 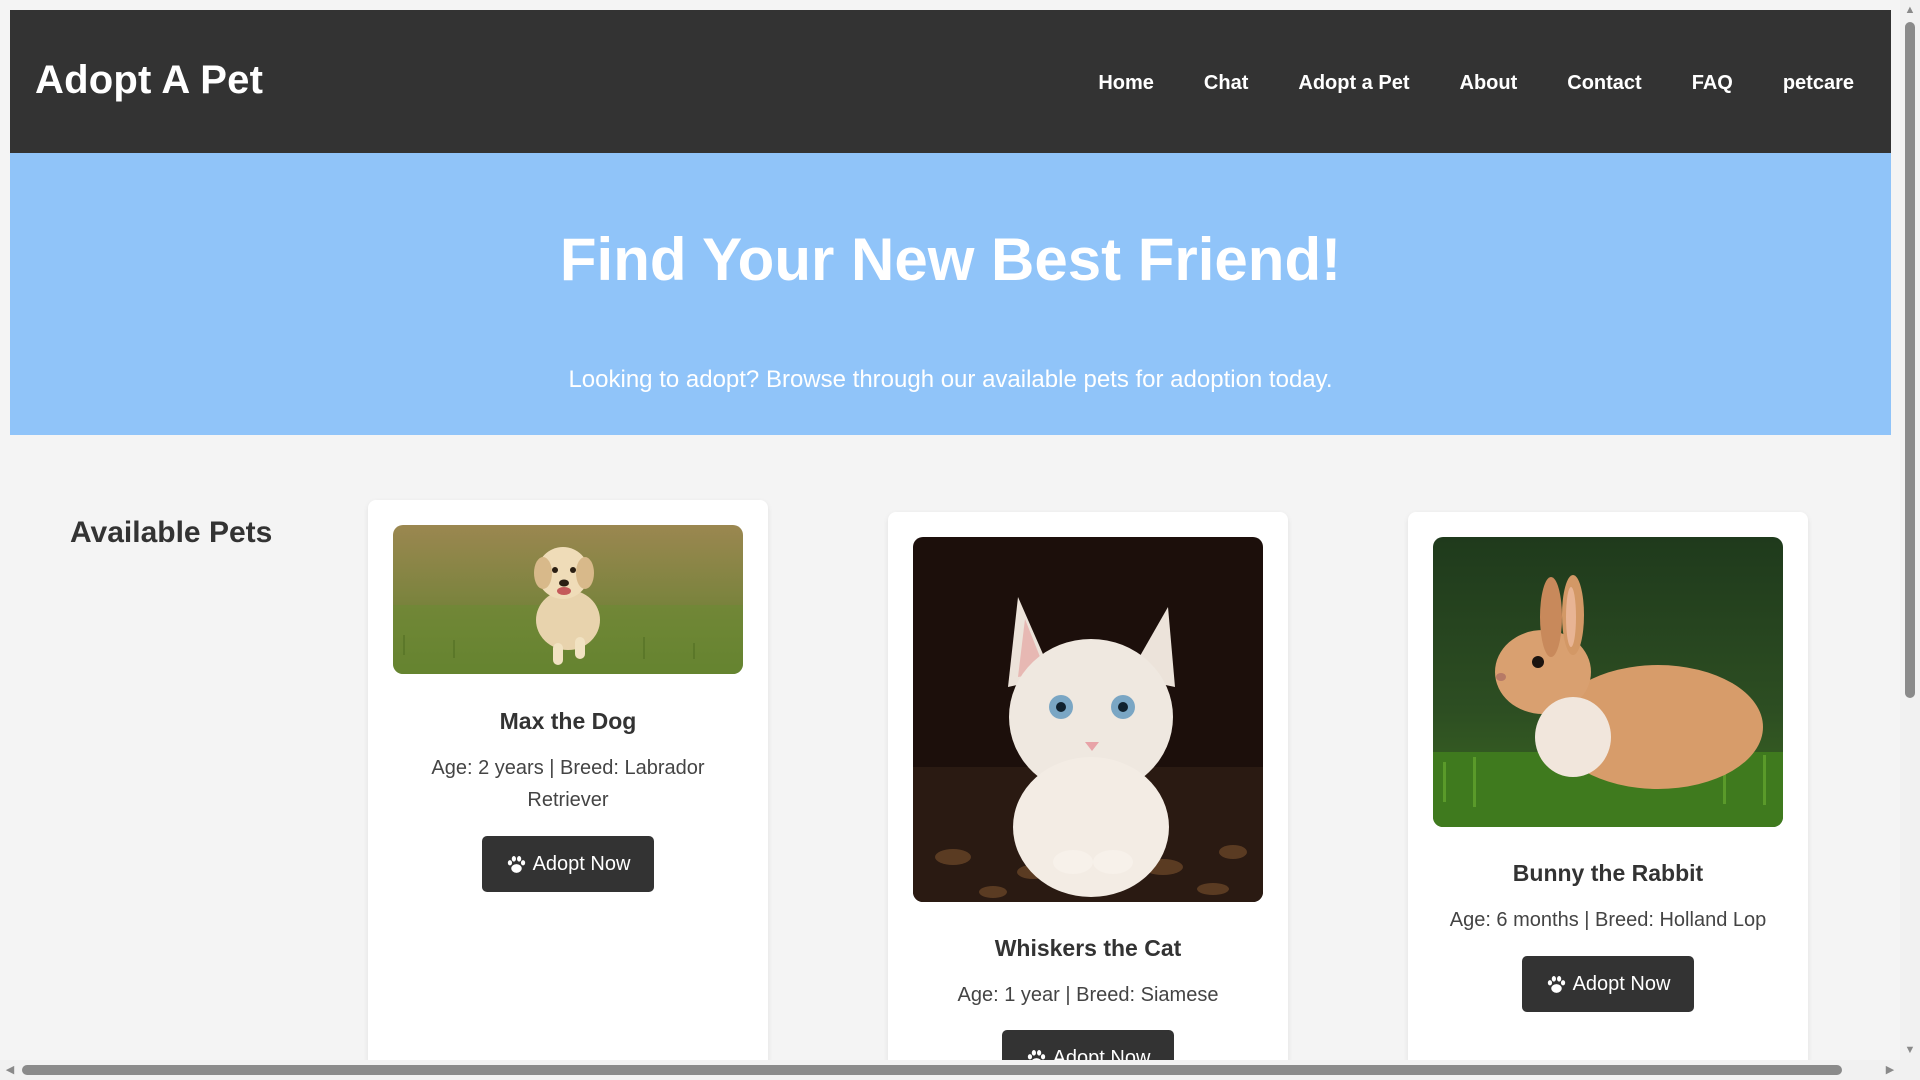 What do you see at coordinates (1712, 83) in the screenshot?
I see `nav-faq-link: FAQ` at bounding box center [1712, 83].